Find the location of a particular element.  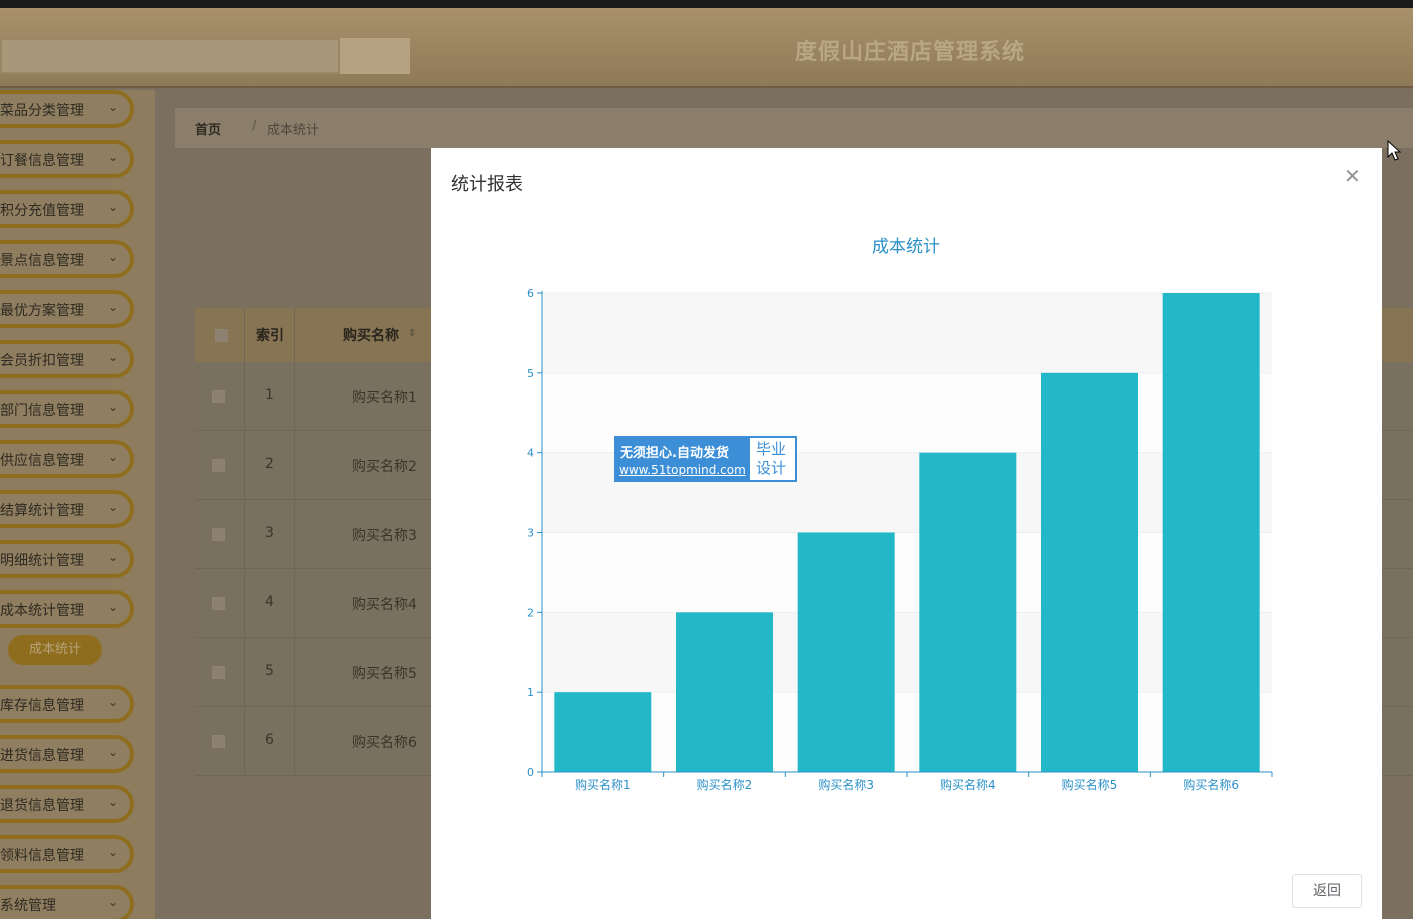

sidebar-item: 订餐信息管理 ⌄ is located at coordinates (67, 159).